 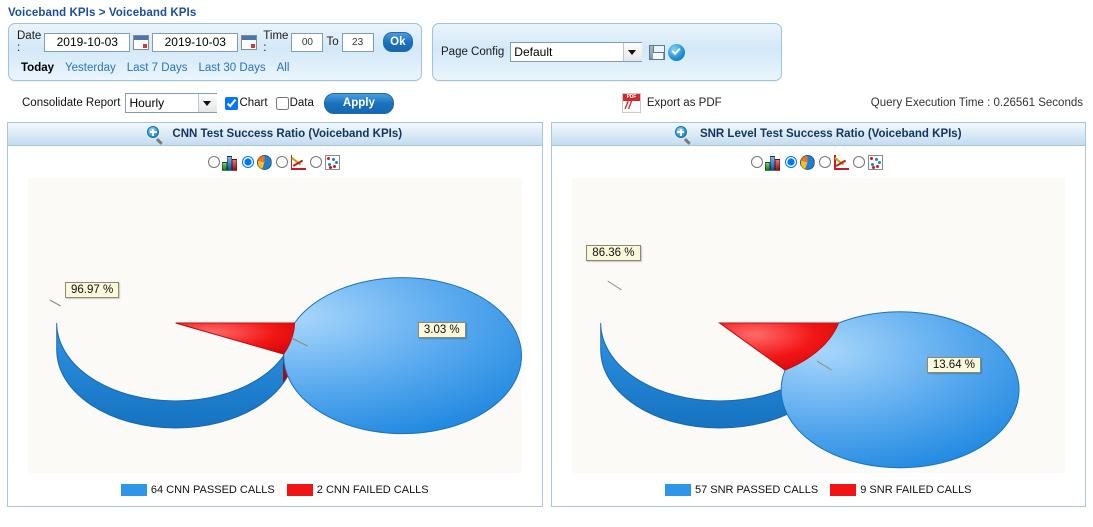 I want to click on breadcrumb: Voiceband KPIs > Voiceband KPIs, so click(x=102, y=13).